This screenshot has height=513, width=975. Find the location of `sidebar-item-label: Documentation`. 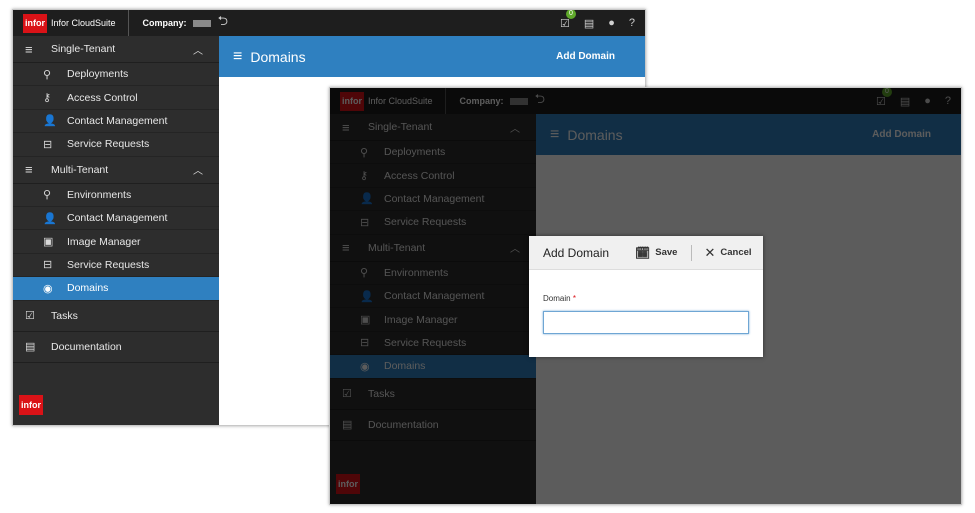

sidebar-item-label: Documentation is located at coordinates (86, 346).